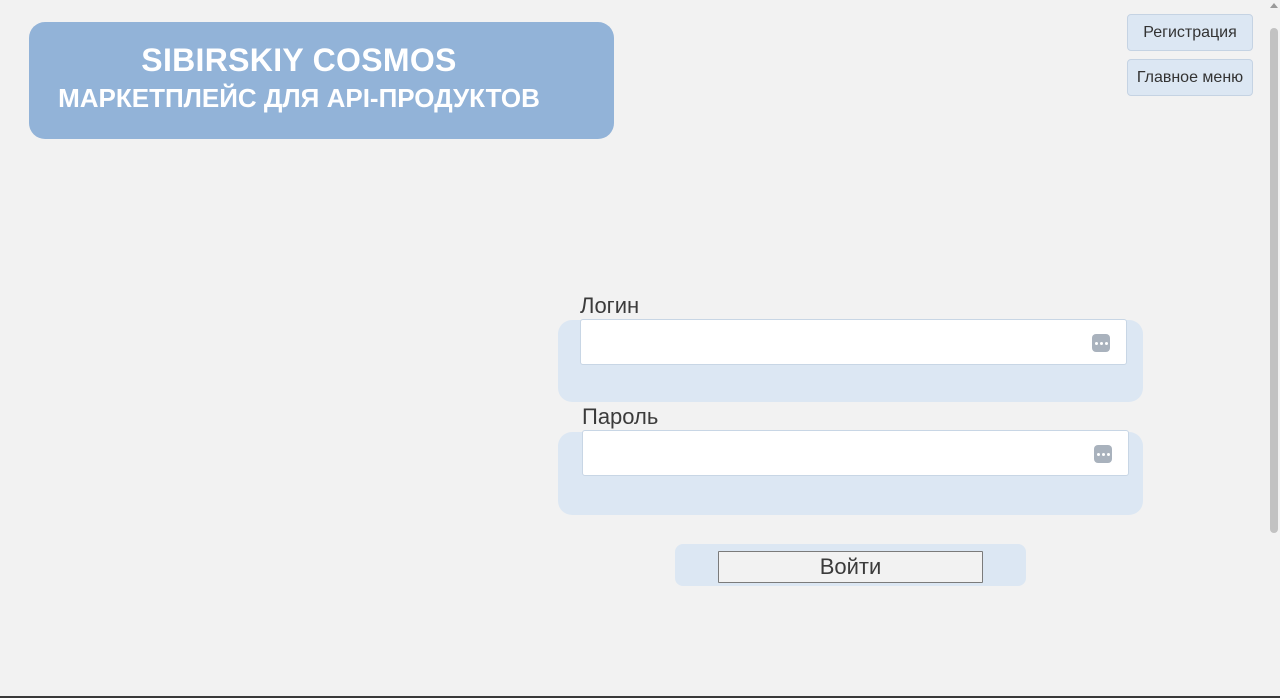 This screenshot has width=1280, height=698. I want to click on password-input, so click(855, 453).